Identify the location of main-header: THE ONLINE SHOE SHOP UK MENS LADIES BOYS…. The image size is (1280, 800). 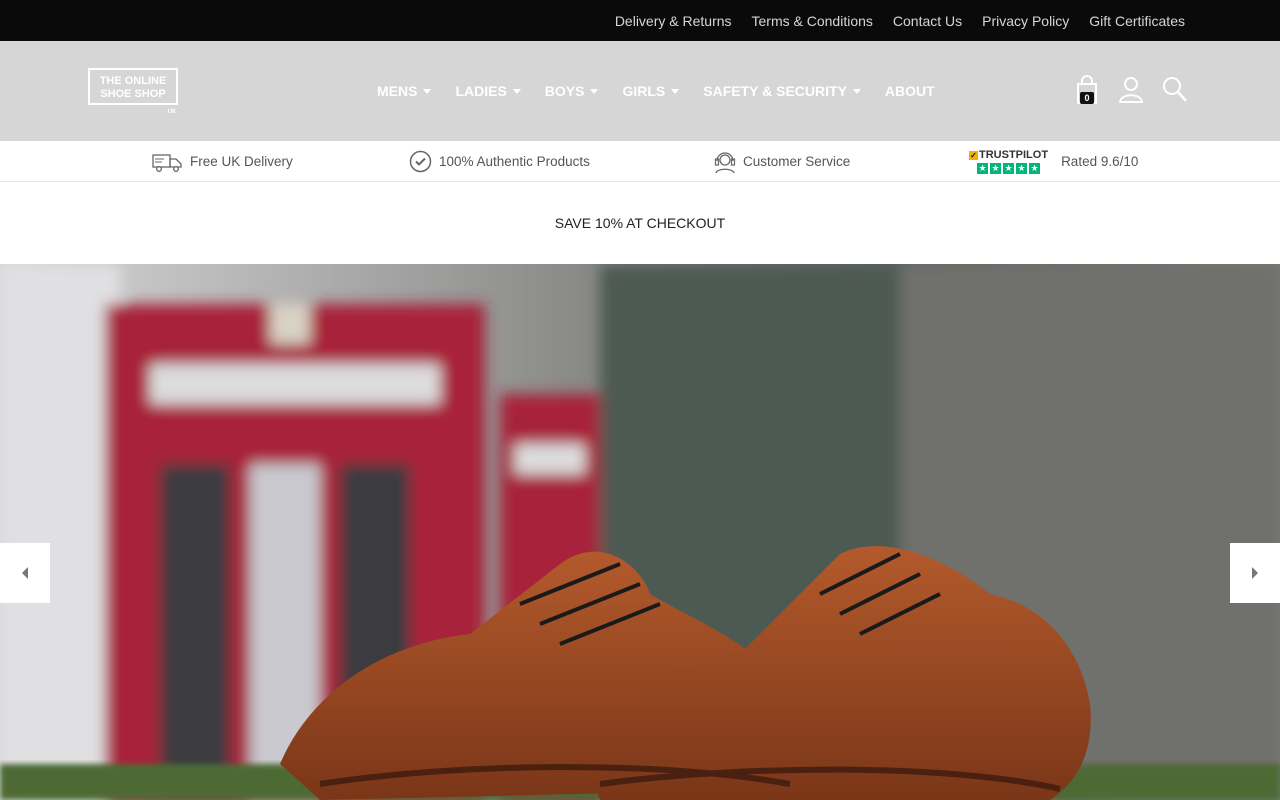
(640, 91).